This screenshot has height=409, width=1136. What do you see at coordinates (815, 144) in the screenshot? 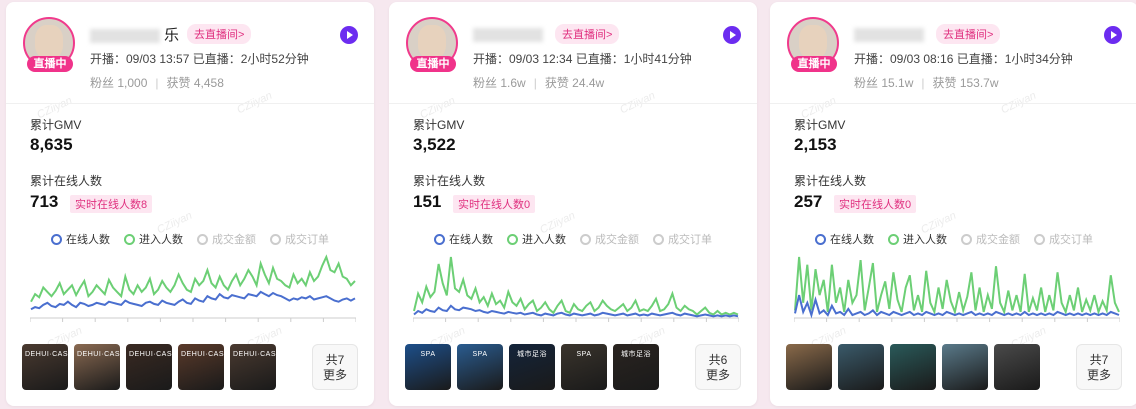
I see `gmv-value: 2,153` at bounding box center [815, 144].